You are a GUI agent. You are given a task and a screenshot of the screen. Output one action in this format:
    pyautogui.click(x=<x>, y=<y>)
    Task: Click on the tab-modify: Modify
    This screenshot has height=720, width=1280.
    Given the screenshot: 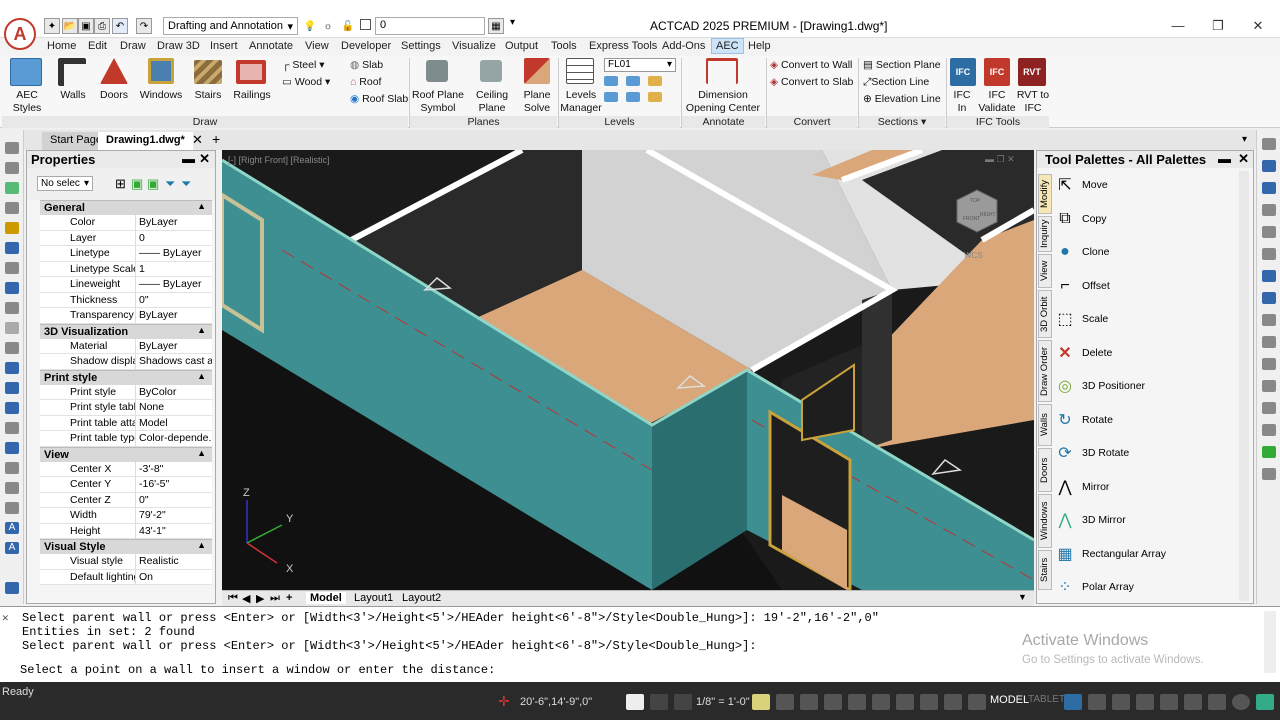 What is the action you would take?
    pyautogui.click(x=1045, y=194)
    